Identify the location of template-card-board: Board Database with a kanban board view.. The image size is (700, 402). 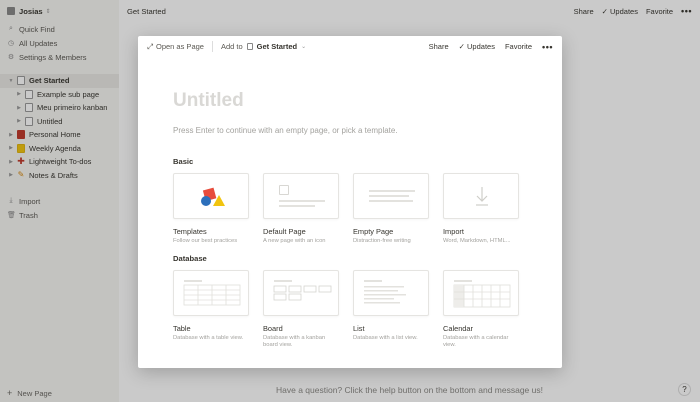
(301, 309).